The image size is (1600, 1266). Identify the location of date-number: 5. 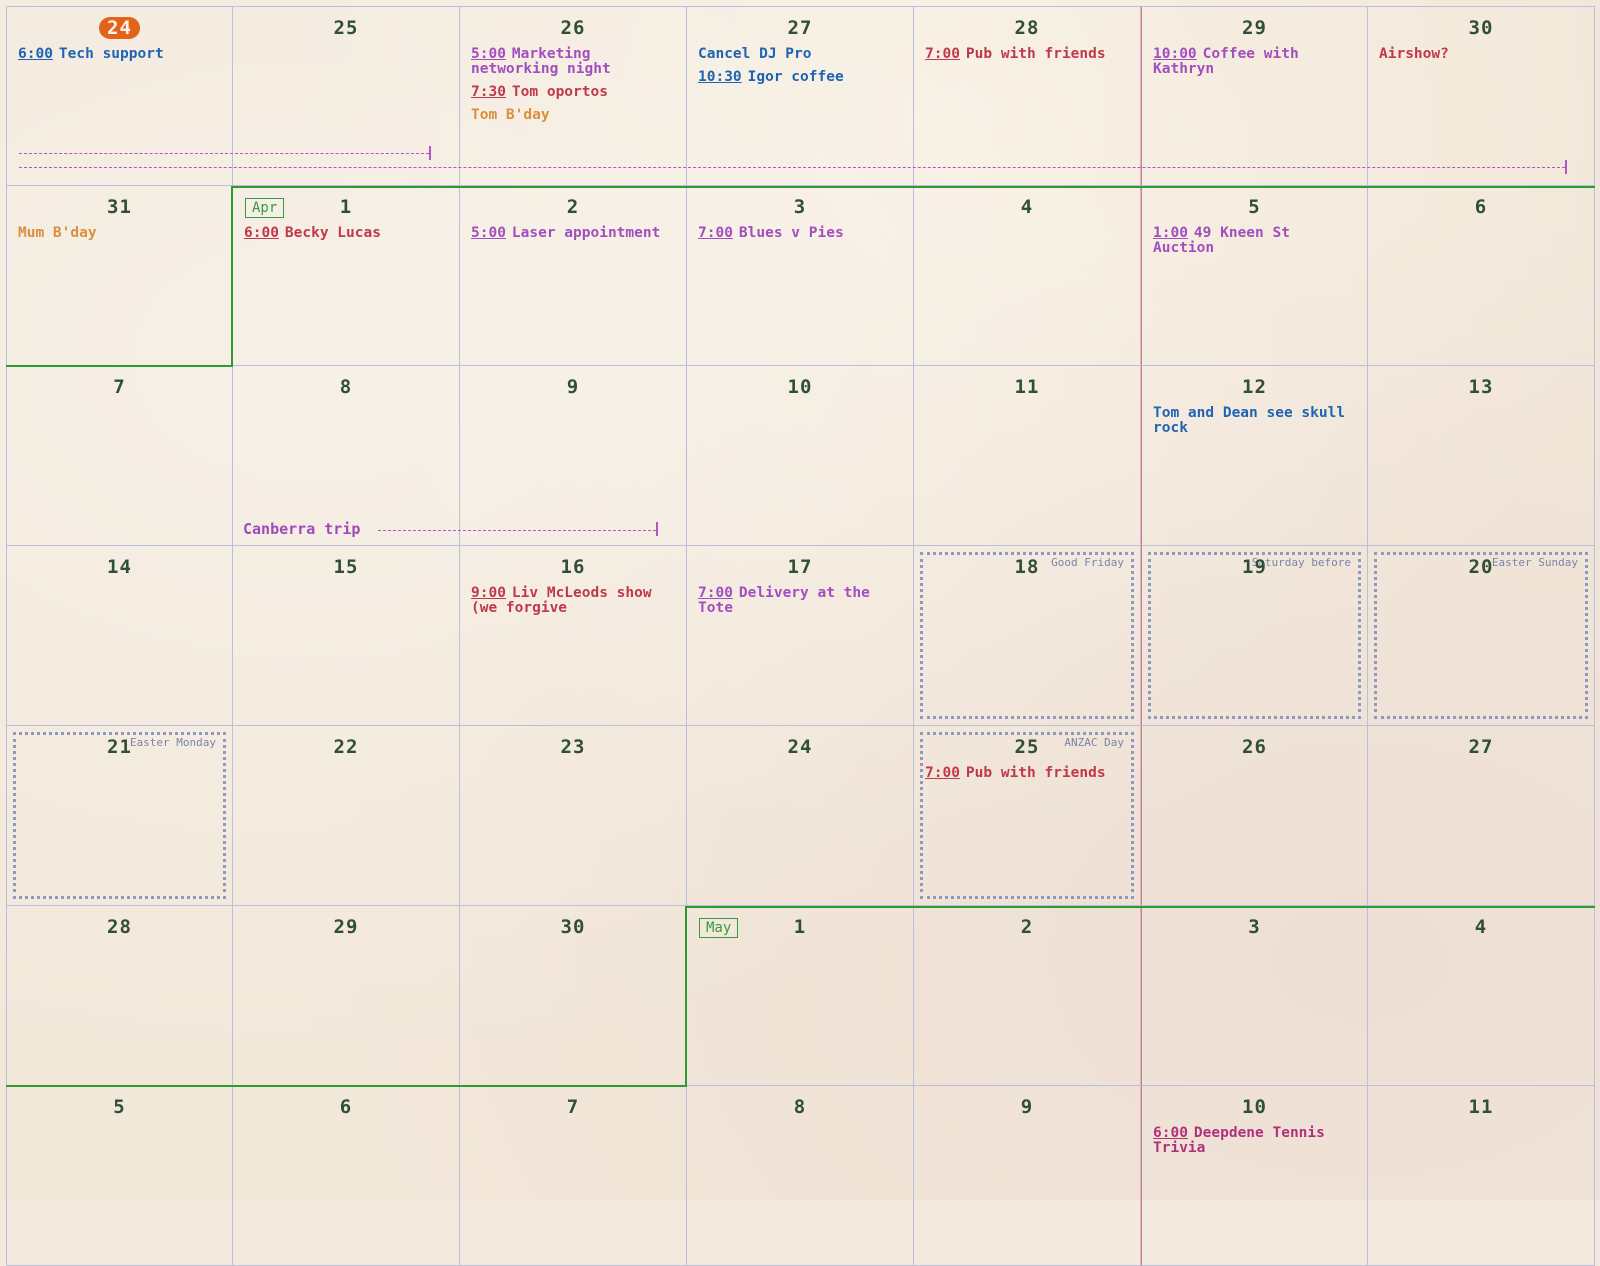
(119, 1107).